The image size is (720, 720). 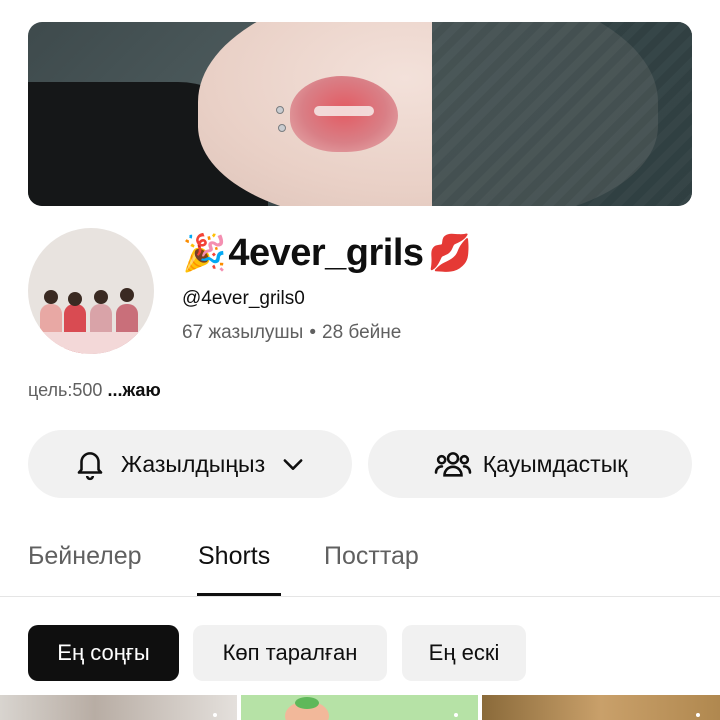 I want to click on bell-icon, so click(x=90, y=466).